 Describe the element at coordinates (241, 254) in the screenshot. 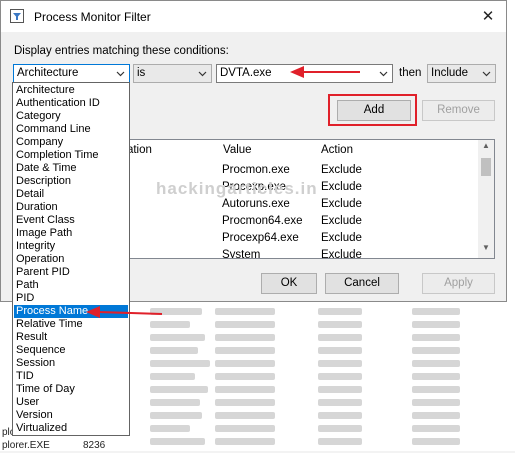

I see `rule-value: System` at that location.